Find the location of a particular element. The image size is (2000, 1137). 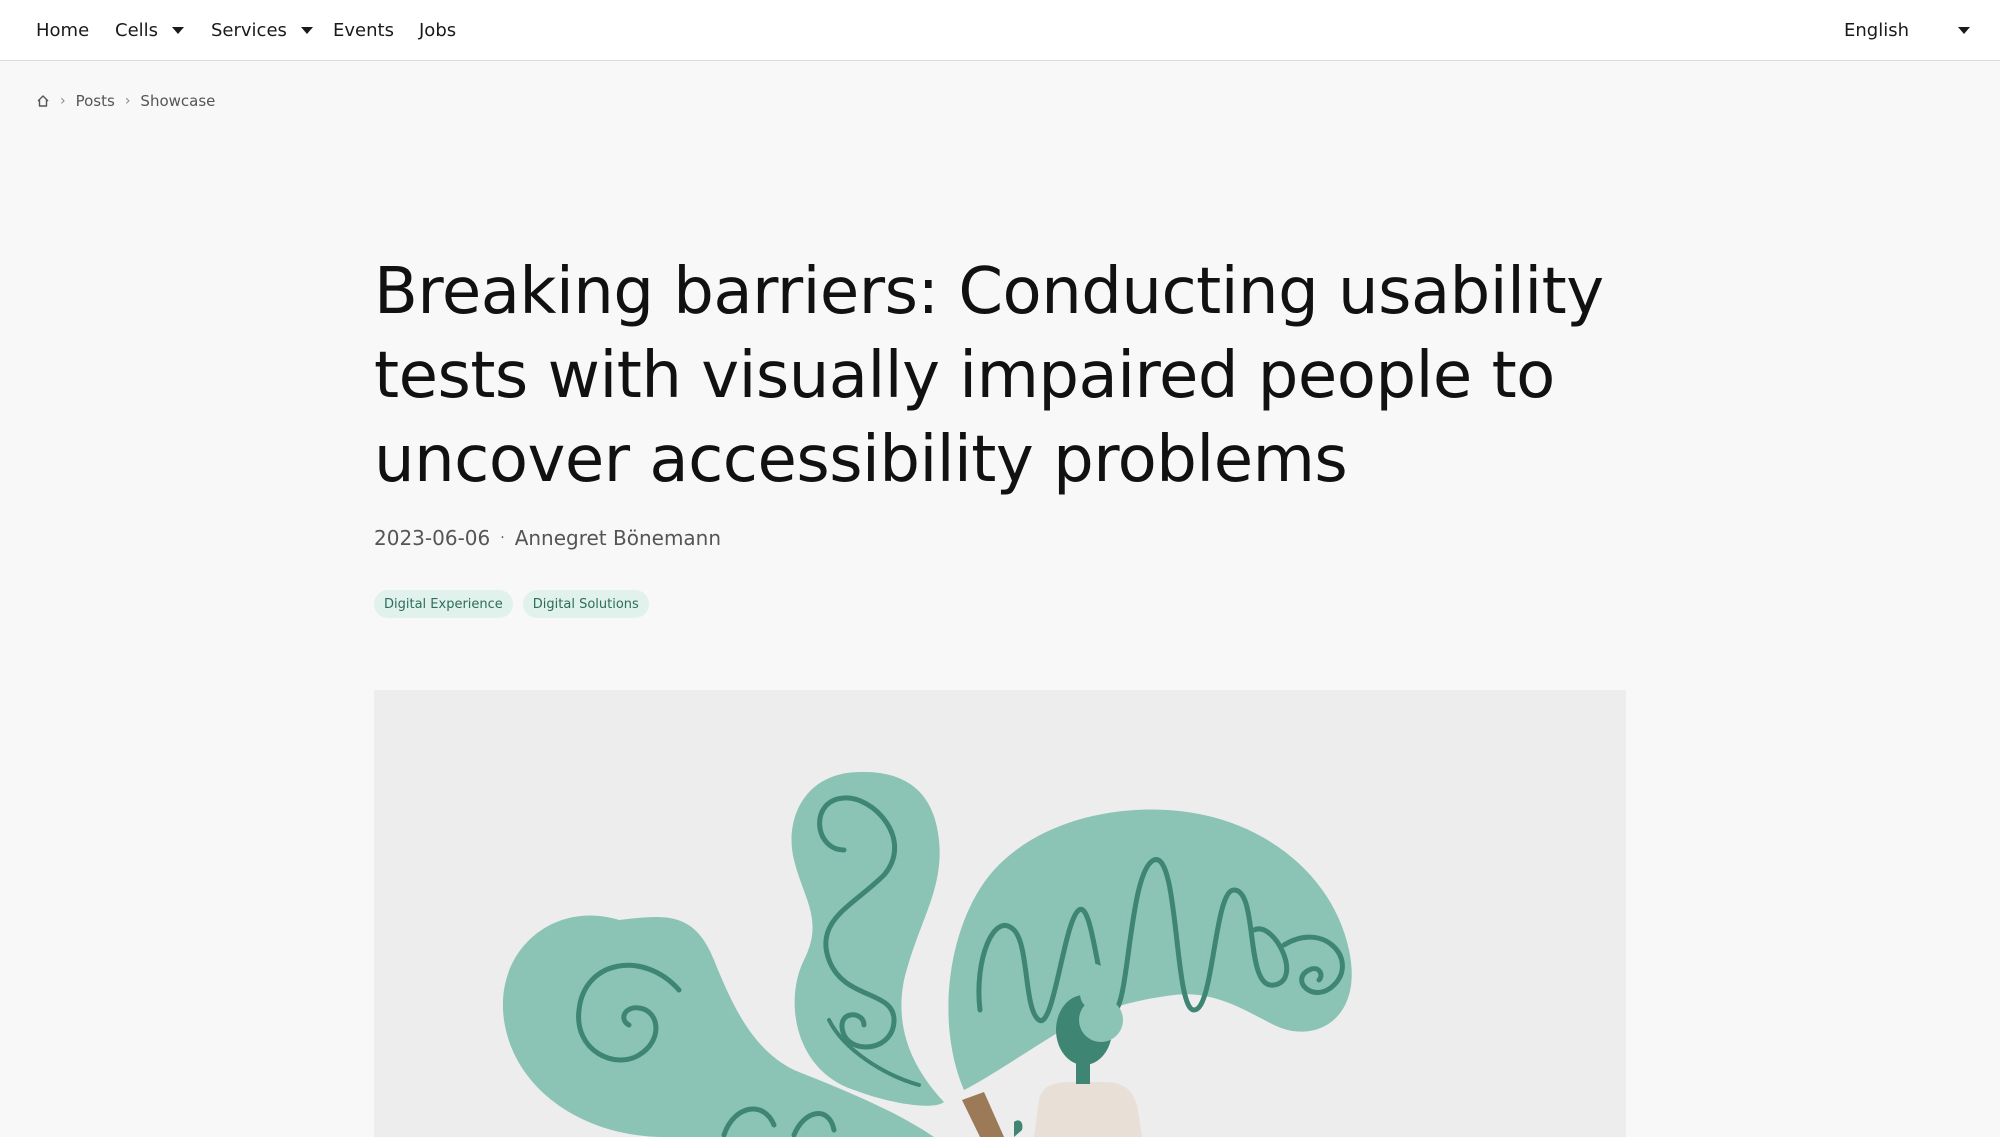

nav-cells-label: Cells is located at coordinates (137, 30).